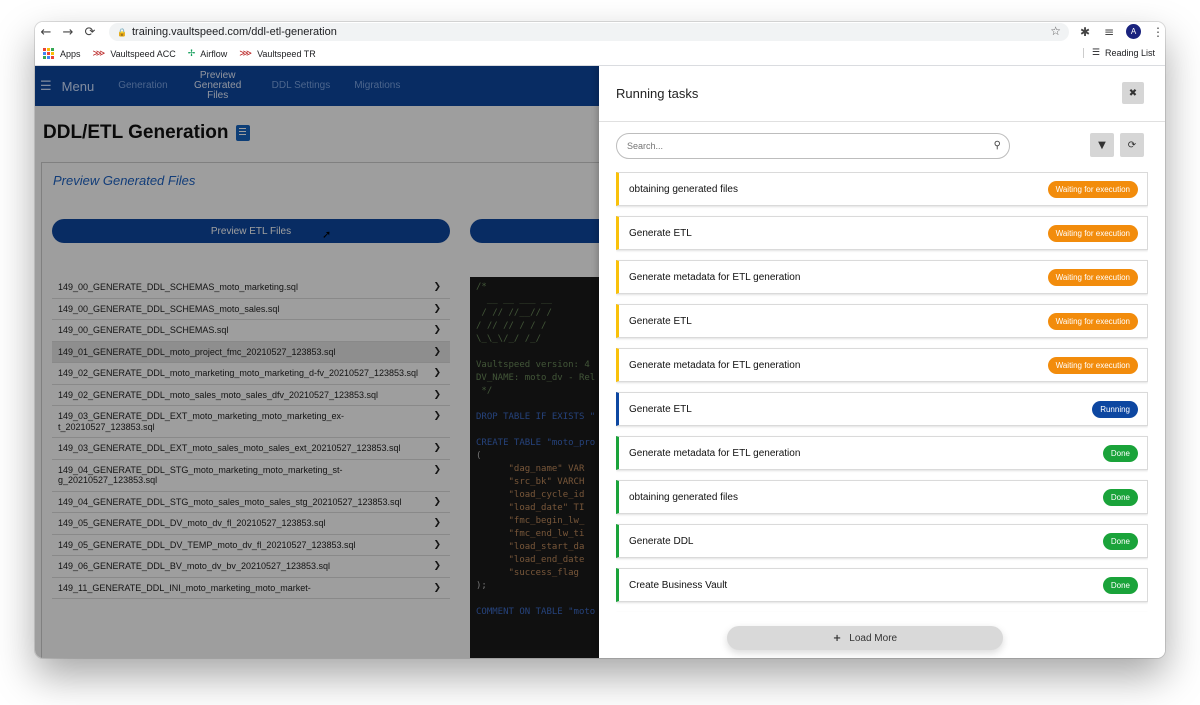  Describe the element at coordinates (661, 541) in the screenshot. I see `task-name: Generate DDL` at that location.